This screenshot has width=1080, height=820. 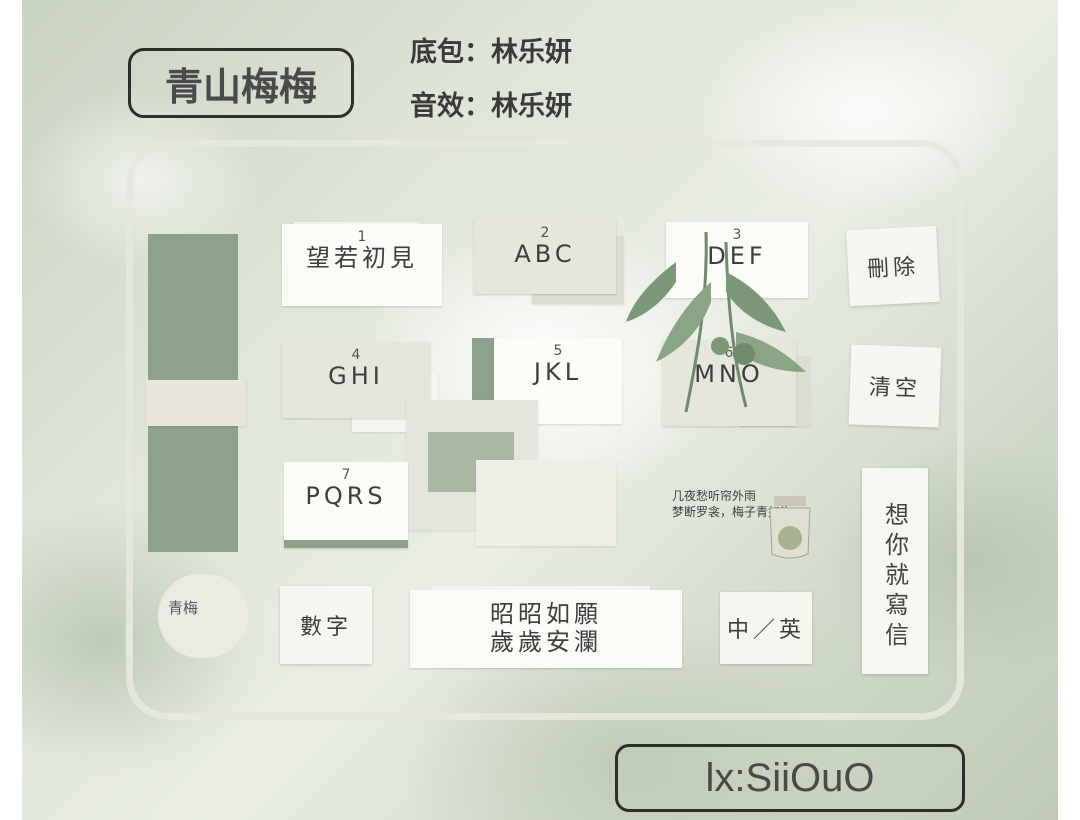 I want to click on key-7-accent, so click(x=346, y=544).